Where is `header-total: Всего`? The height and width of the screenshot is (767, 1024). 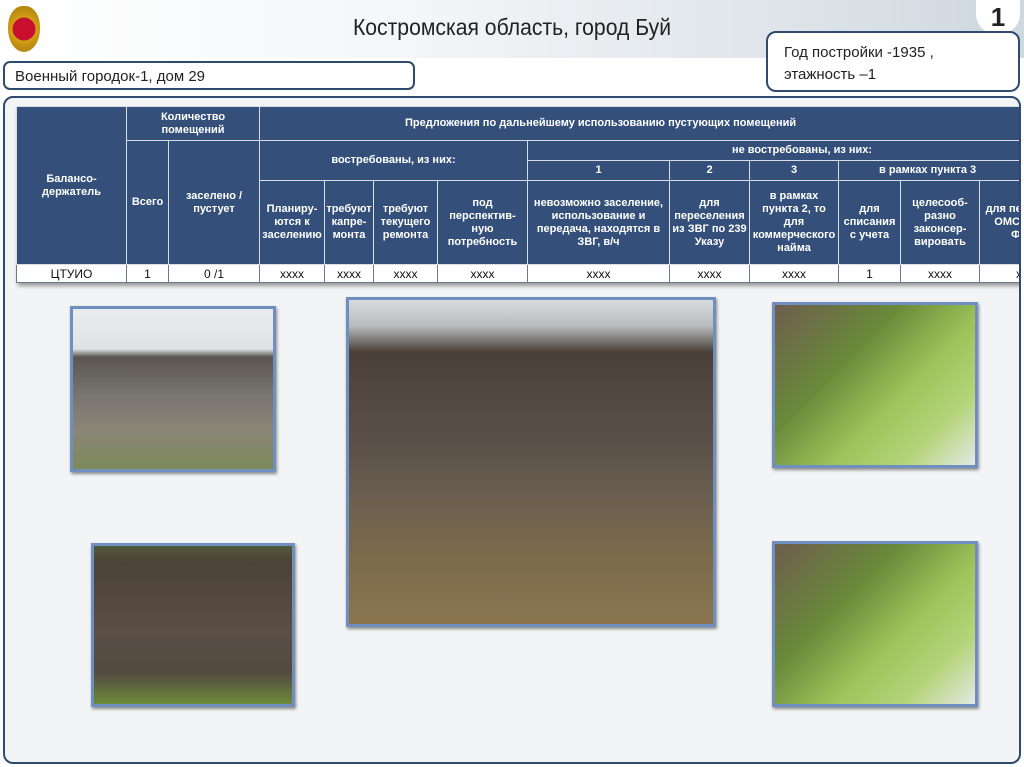
header-total: Всего is located at coordinates (147, 202).